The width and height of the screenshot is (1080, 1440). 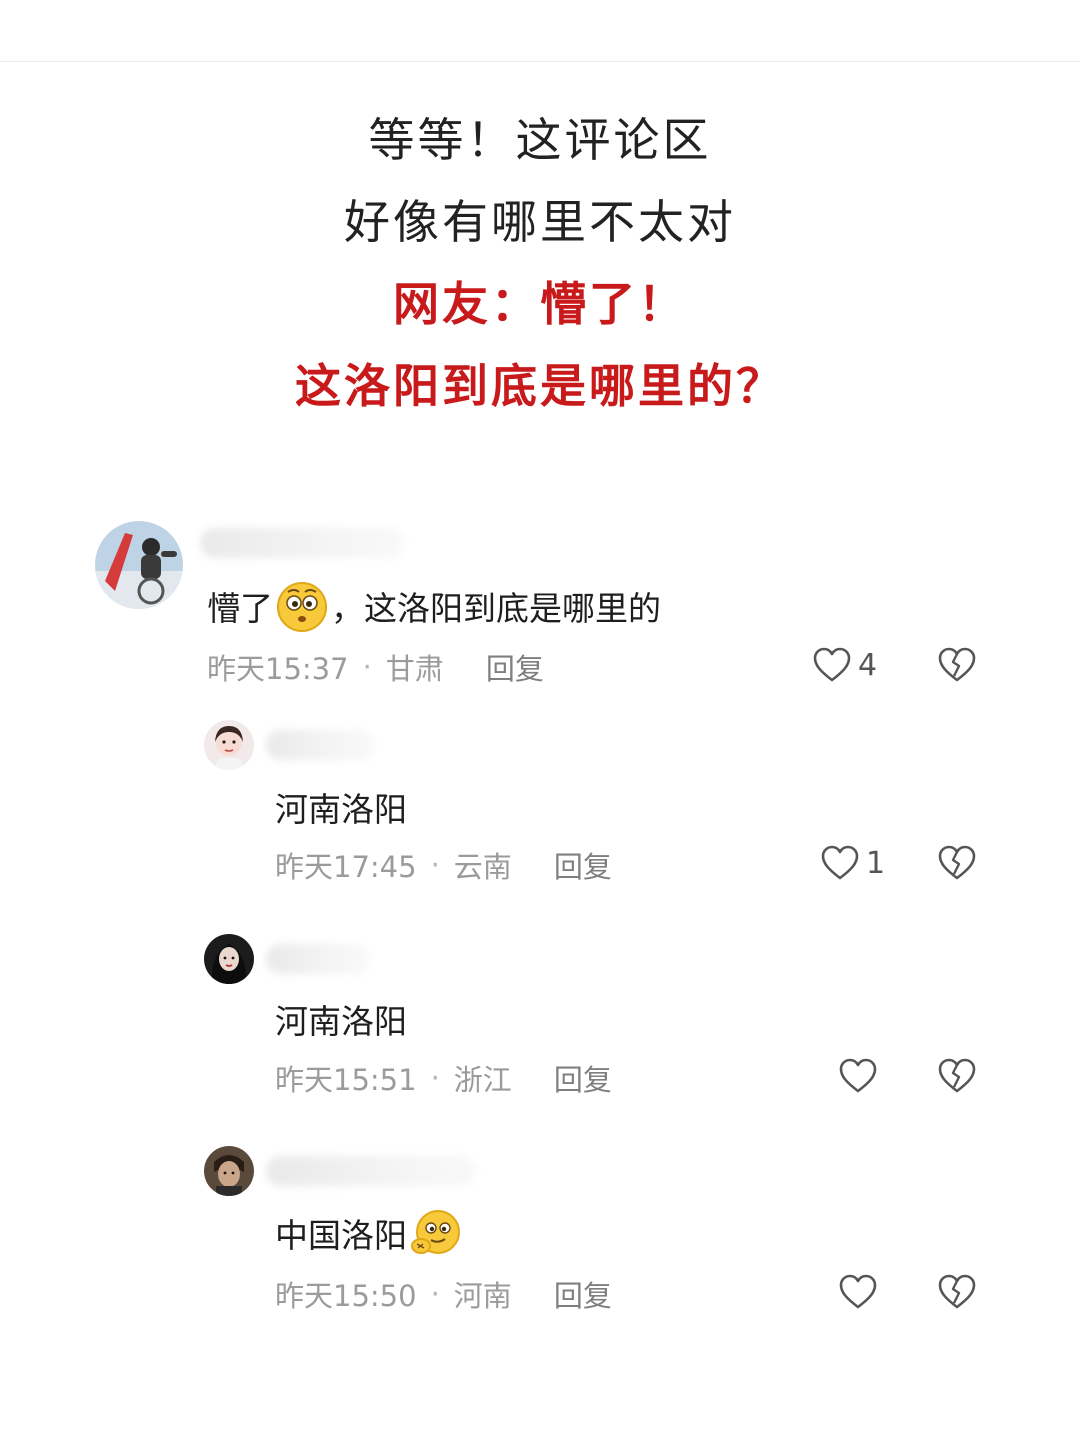 I want to click on comment-time: 昨天15:50, so click(x=346, y=1296).